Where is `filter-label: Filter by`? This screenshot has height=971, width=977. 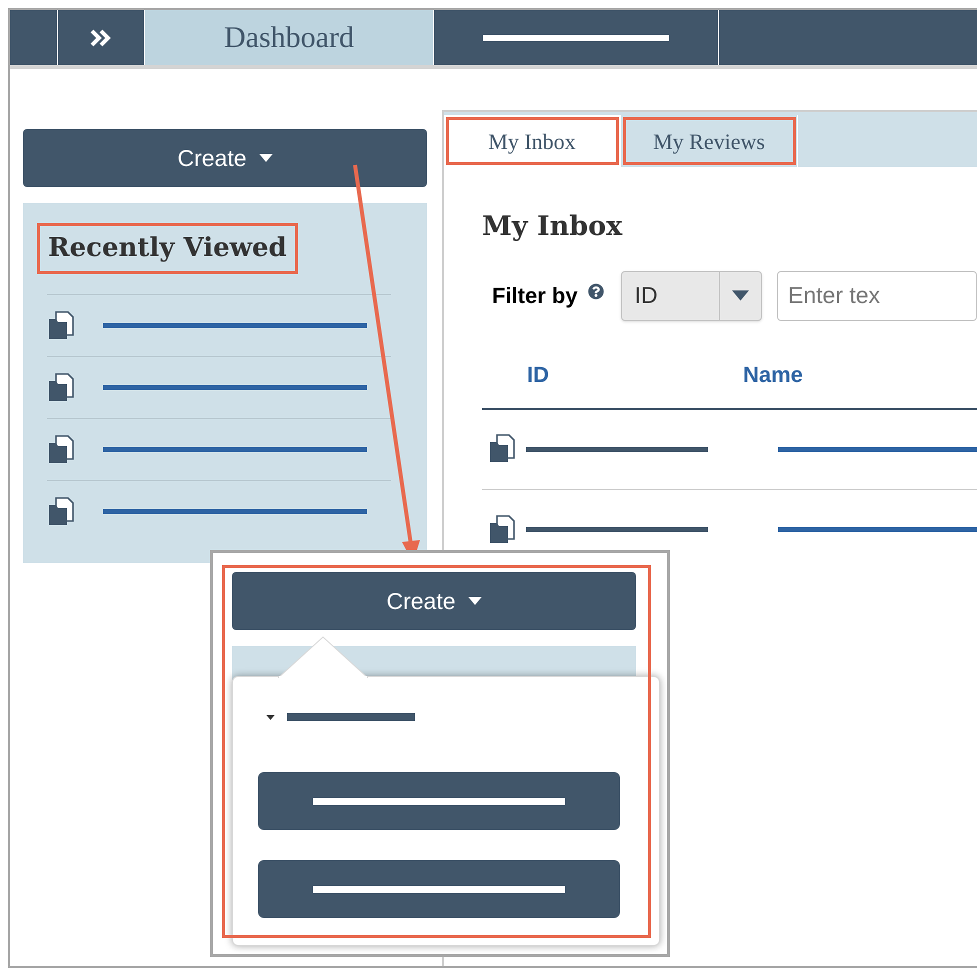 filter-label: Filter by is located at coordinates (535, 296).